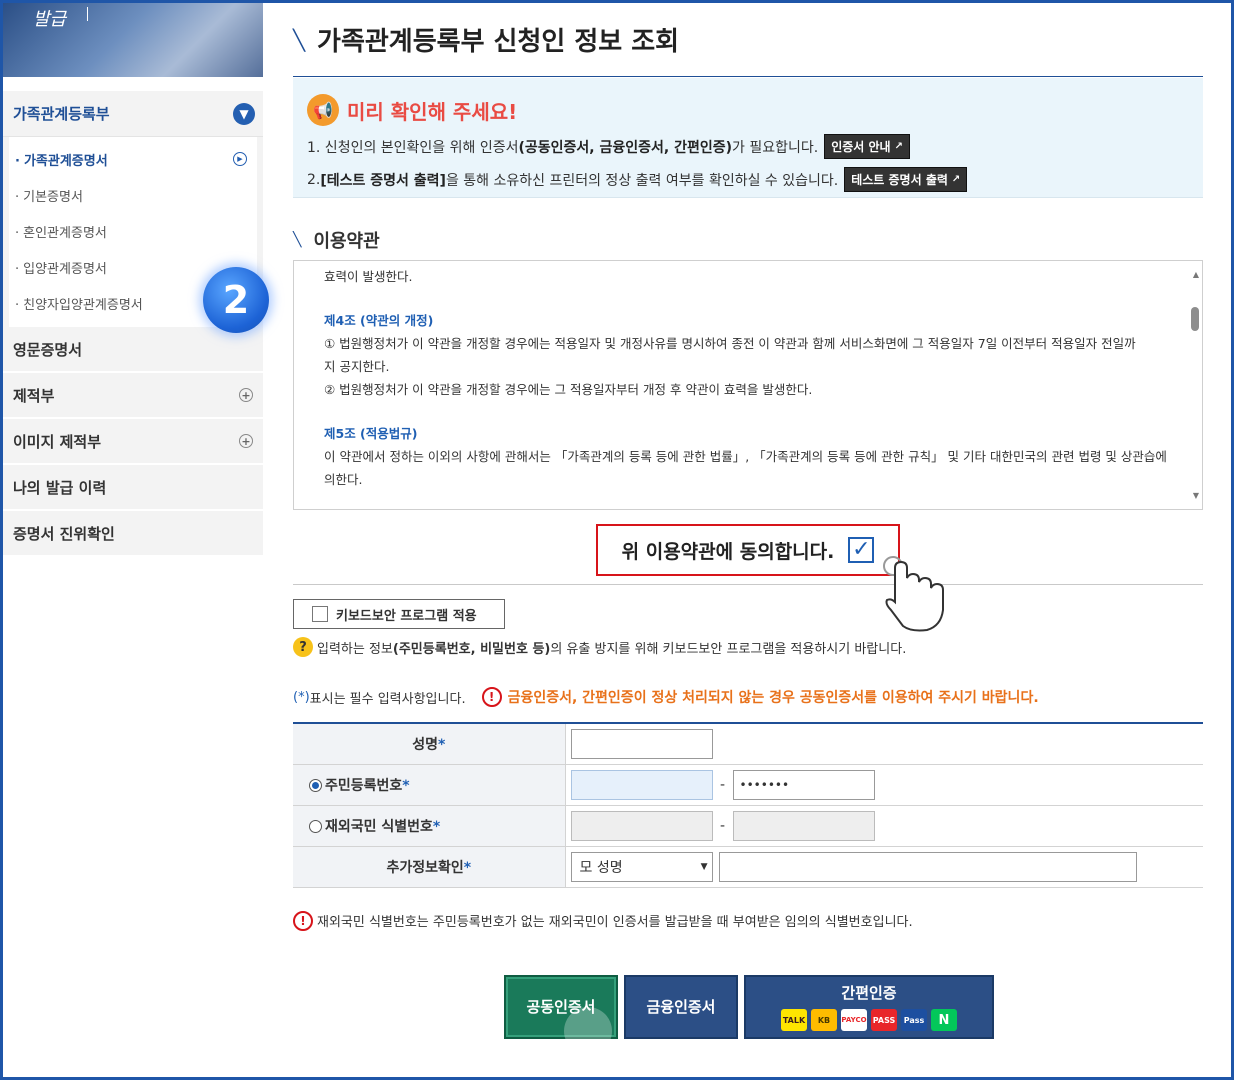  Describe the element at coordinates (133, 350) in the screenshot. I see `nav-item-english-cert: 영문증명서` at that location.